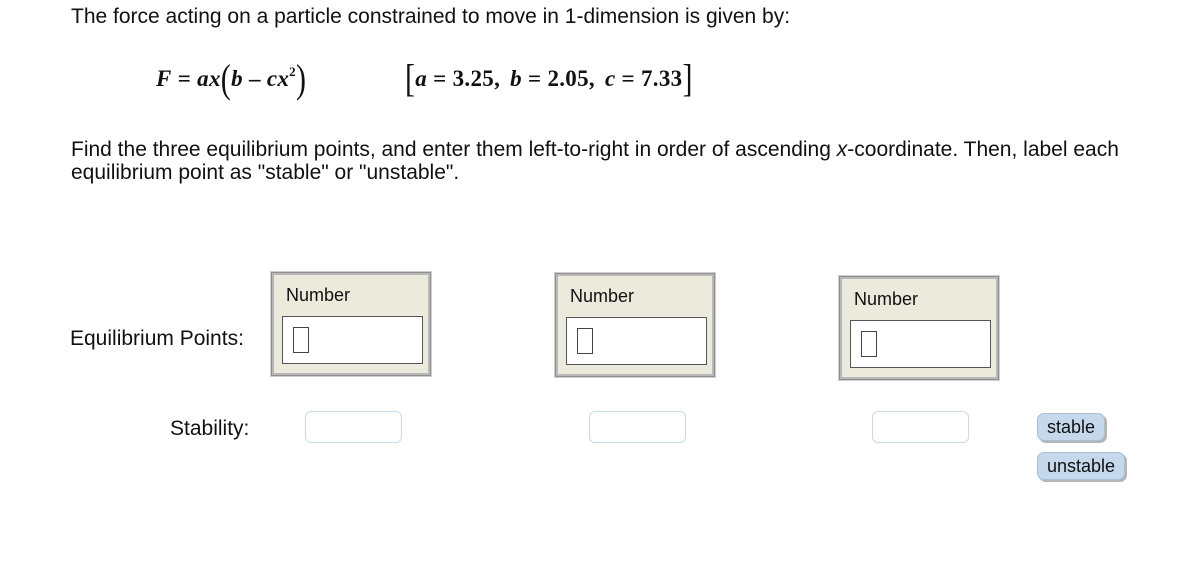 Image resolution: width=1184 pixels, height=580 pixels. What do you see at coordinates (226, 79) in the screenshot?
I see `formula-open-paren: (` at bounding box center [226, 79].